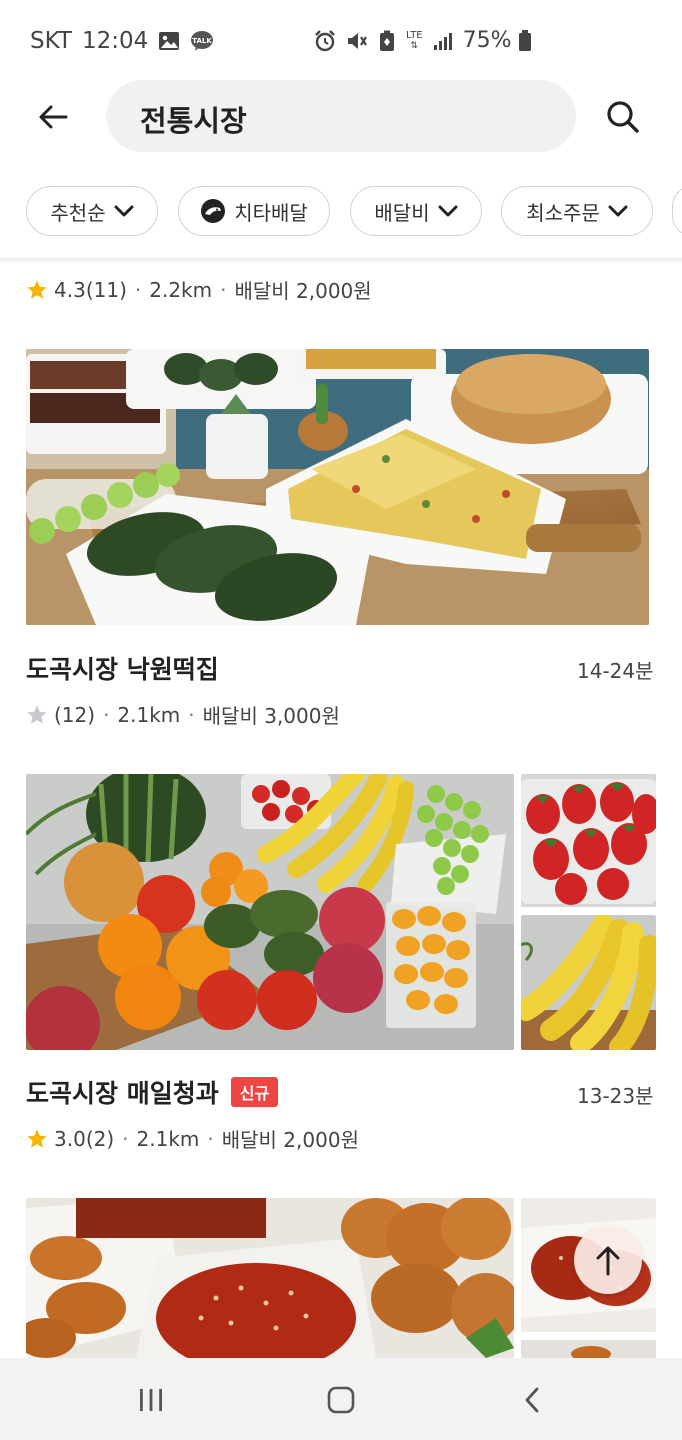 The width and height of the screenshot is (682, 1440). Describe the element at coordinates (341, 261) in the screenshot. I see `header-divider` at that location.